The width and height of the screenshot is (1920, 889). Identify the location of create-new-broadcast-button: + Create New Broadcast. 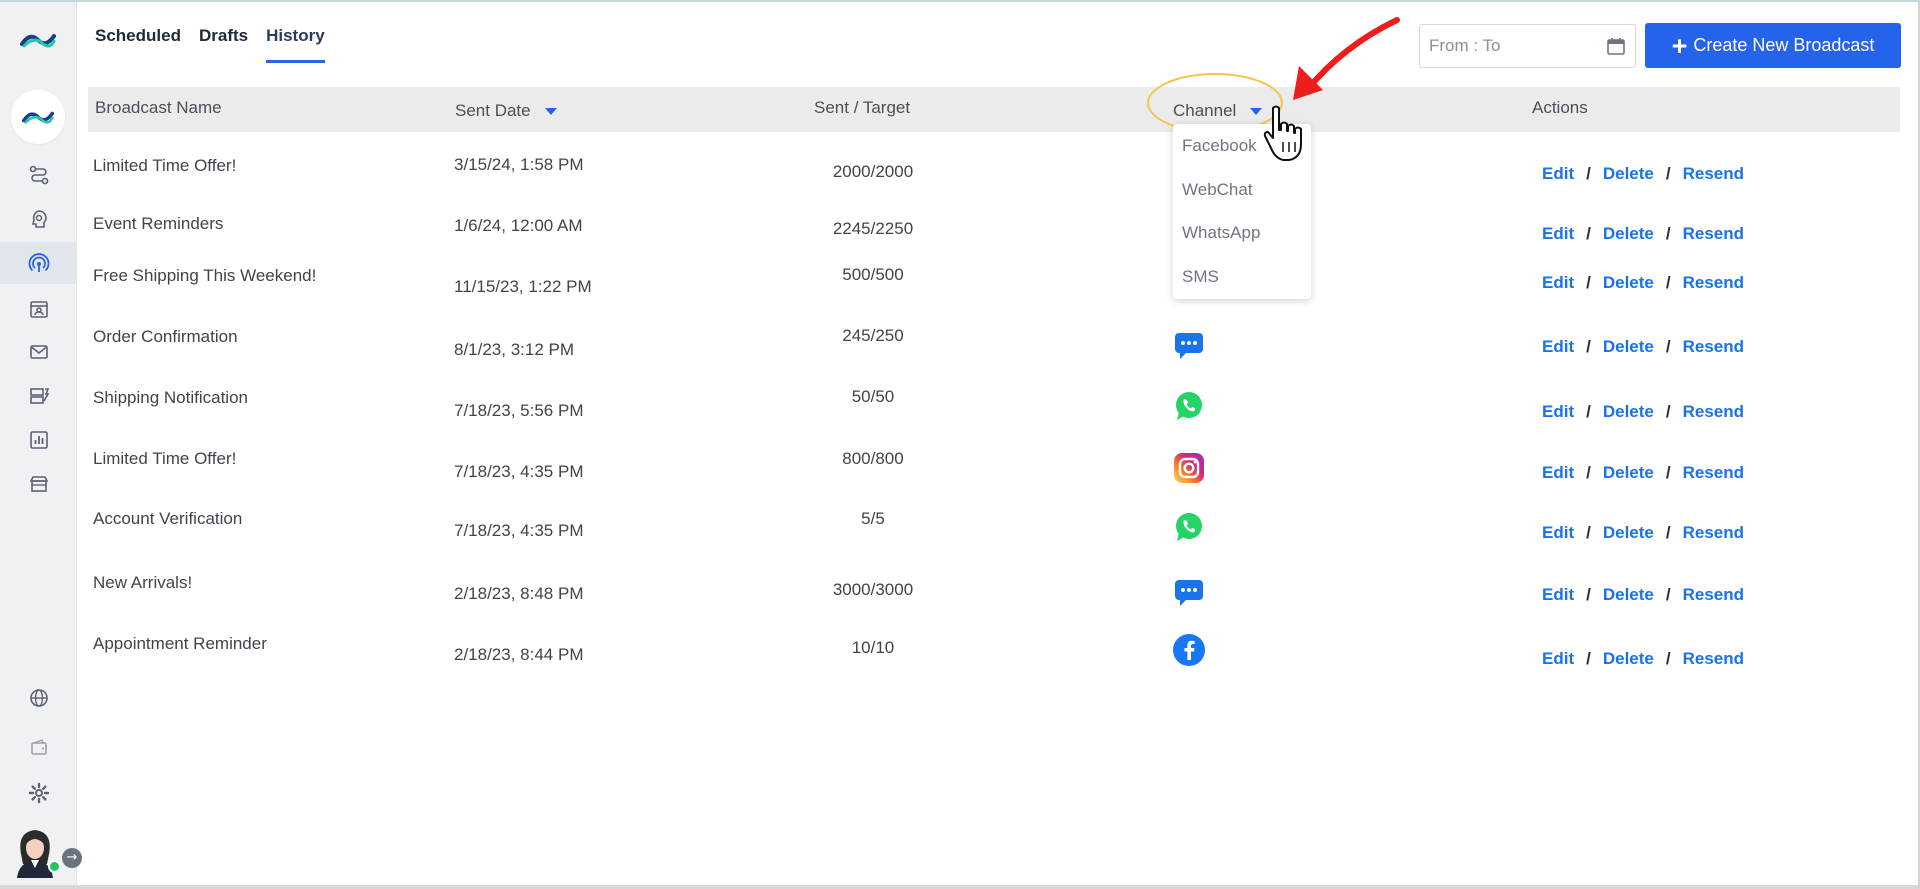
(1773, 45).